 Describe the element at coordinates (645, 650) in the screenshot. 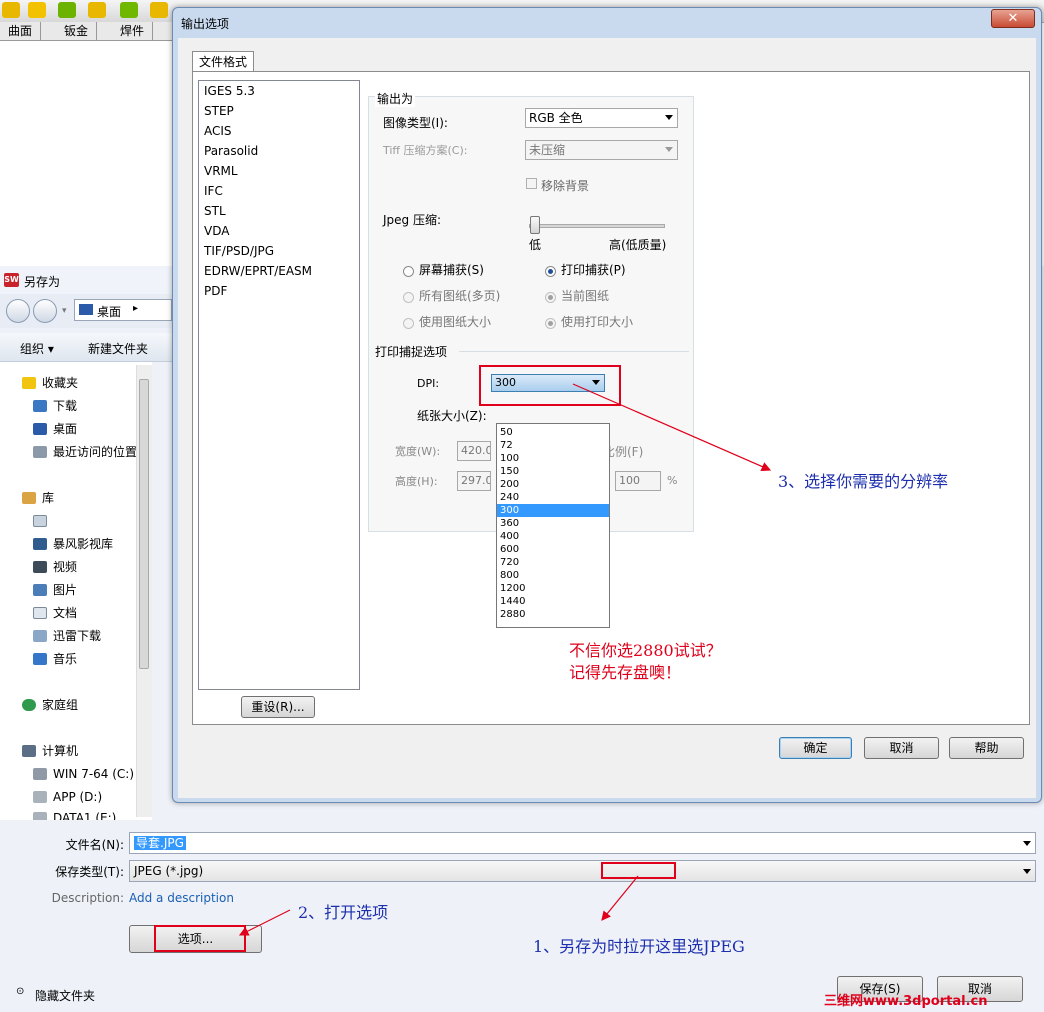

I see `annotation-warning-1: 不信你选2880试试？` at that location.